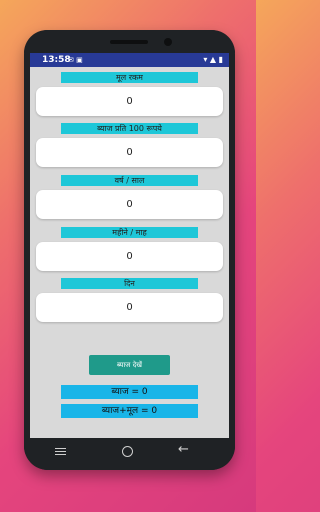 This screenshot has width=320, height=512. What do you see at coordinates (56, 60) in the screenshot?
I see `status-time: 13:58` at bounding box center [56, 60].